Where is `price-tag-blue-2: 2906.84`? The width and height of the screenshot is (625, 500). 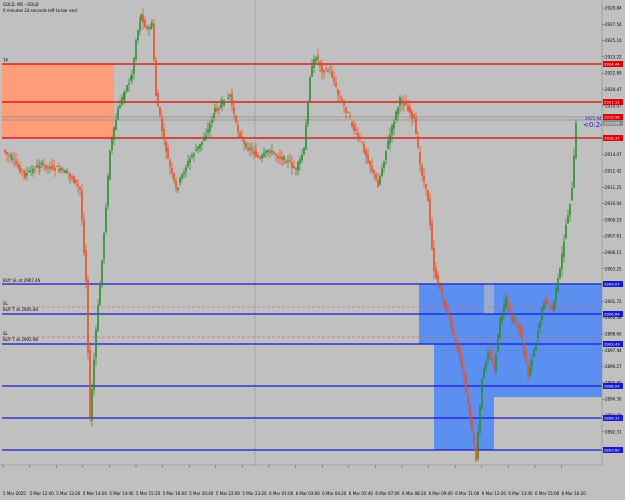 price-tag-blue-2: 2906.84 is located at coordinates (613, 314).